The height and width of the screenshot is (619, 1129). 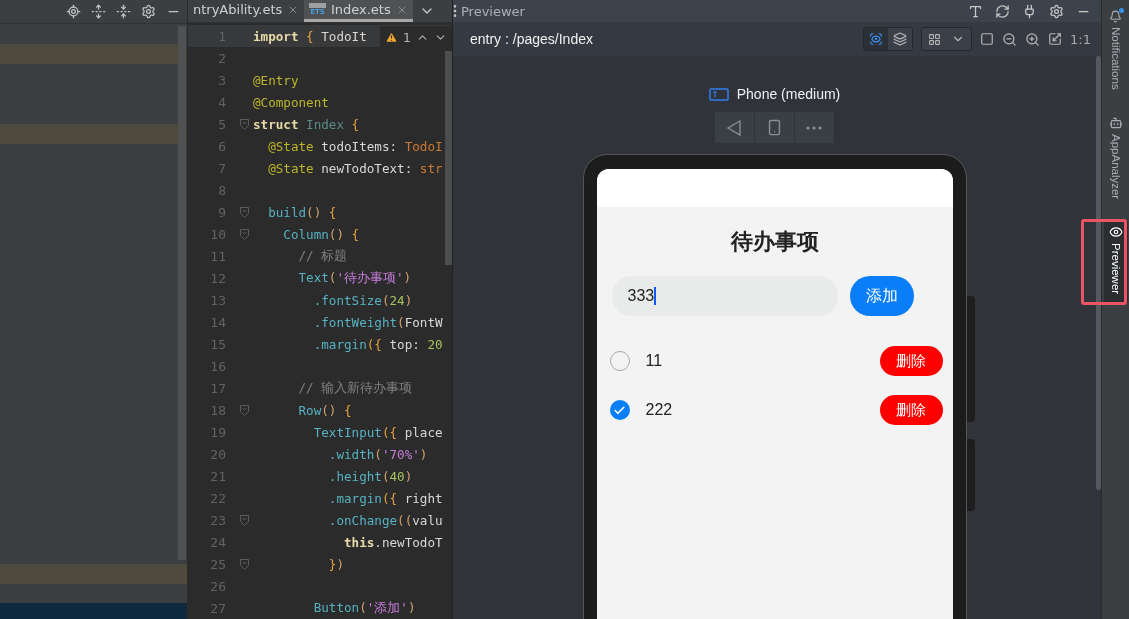 What do you see at coordinates (218, 432) in the screenshot?
I see `line-number: 19` at bounding box center [218, 432].